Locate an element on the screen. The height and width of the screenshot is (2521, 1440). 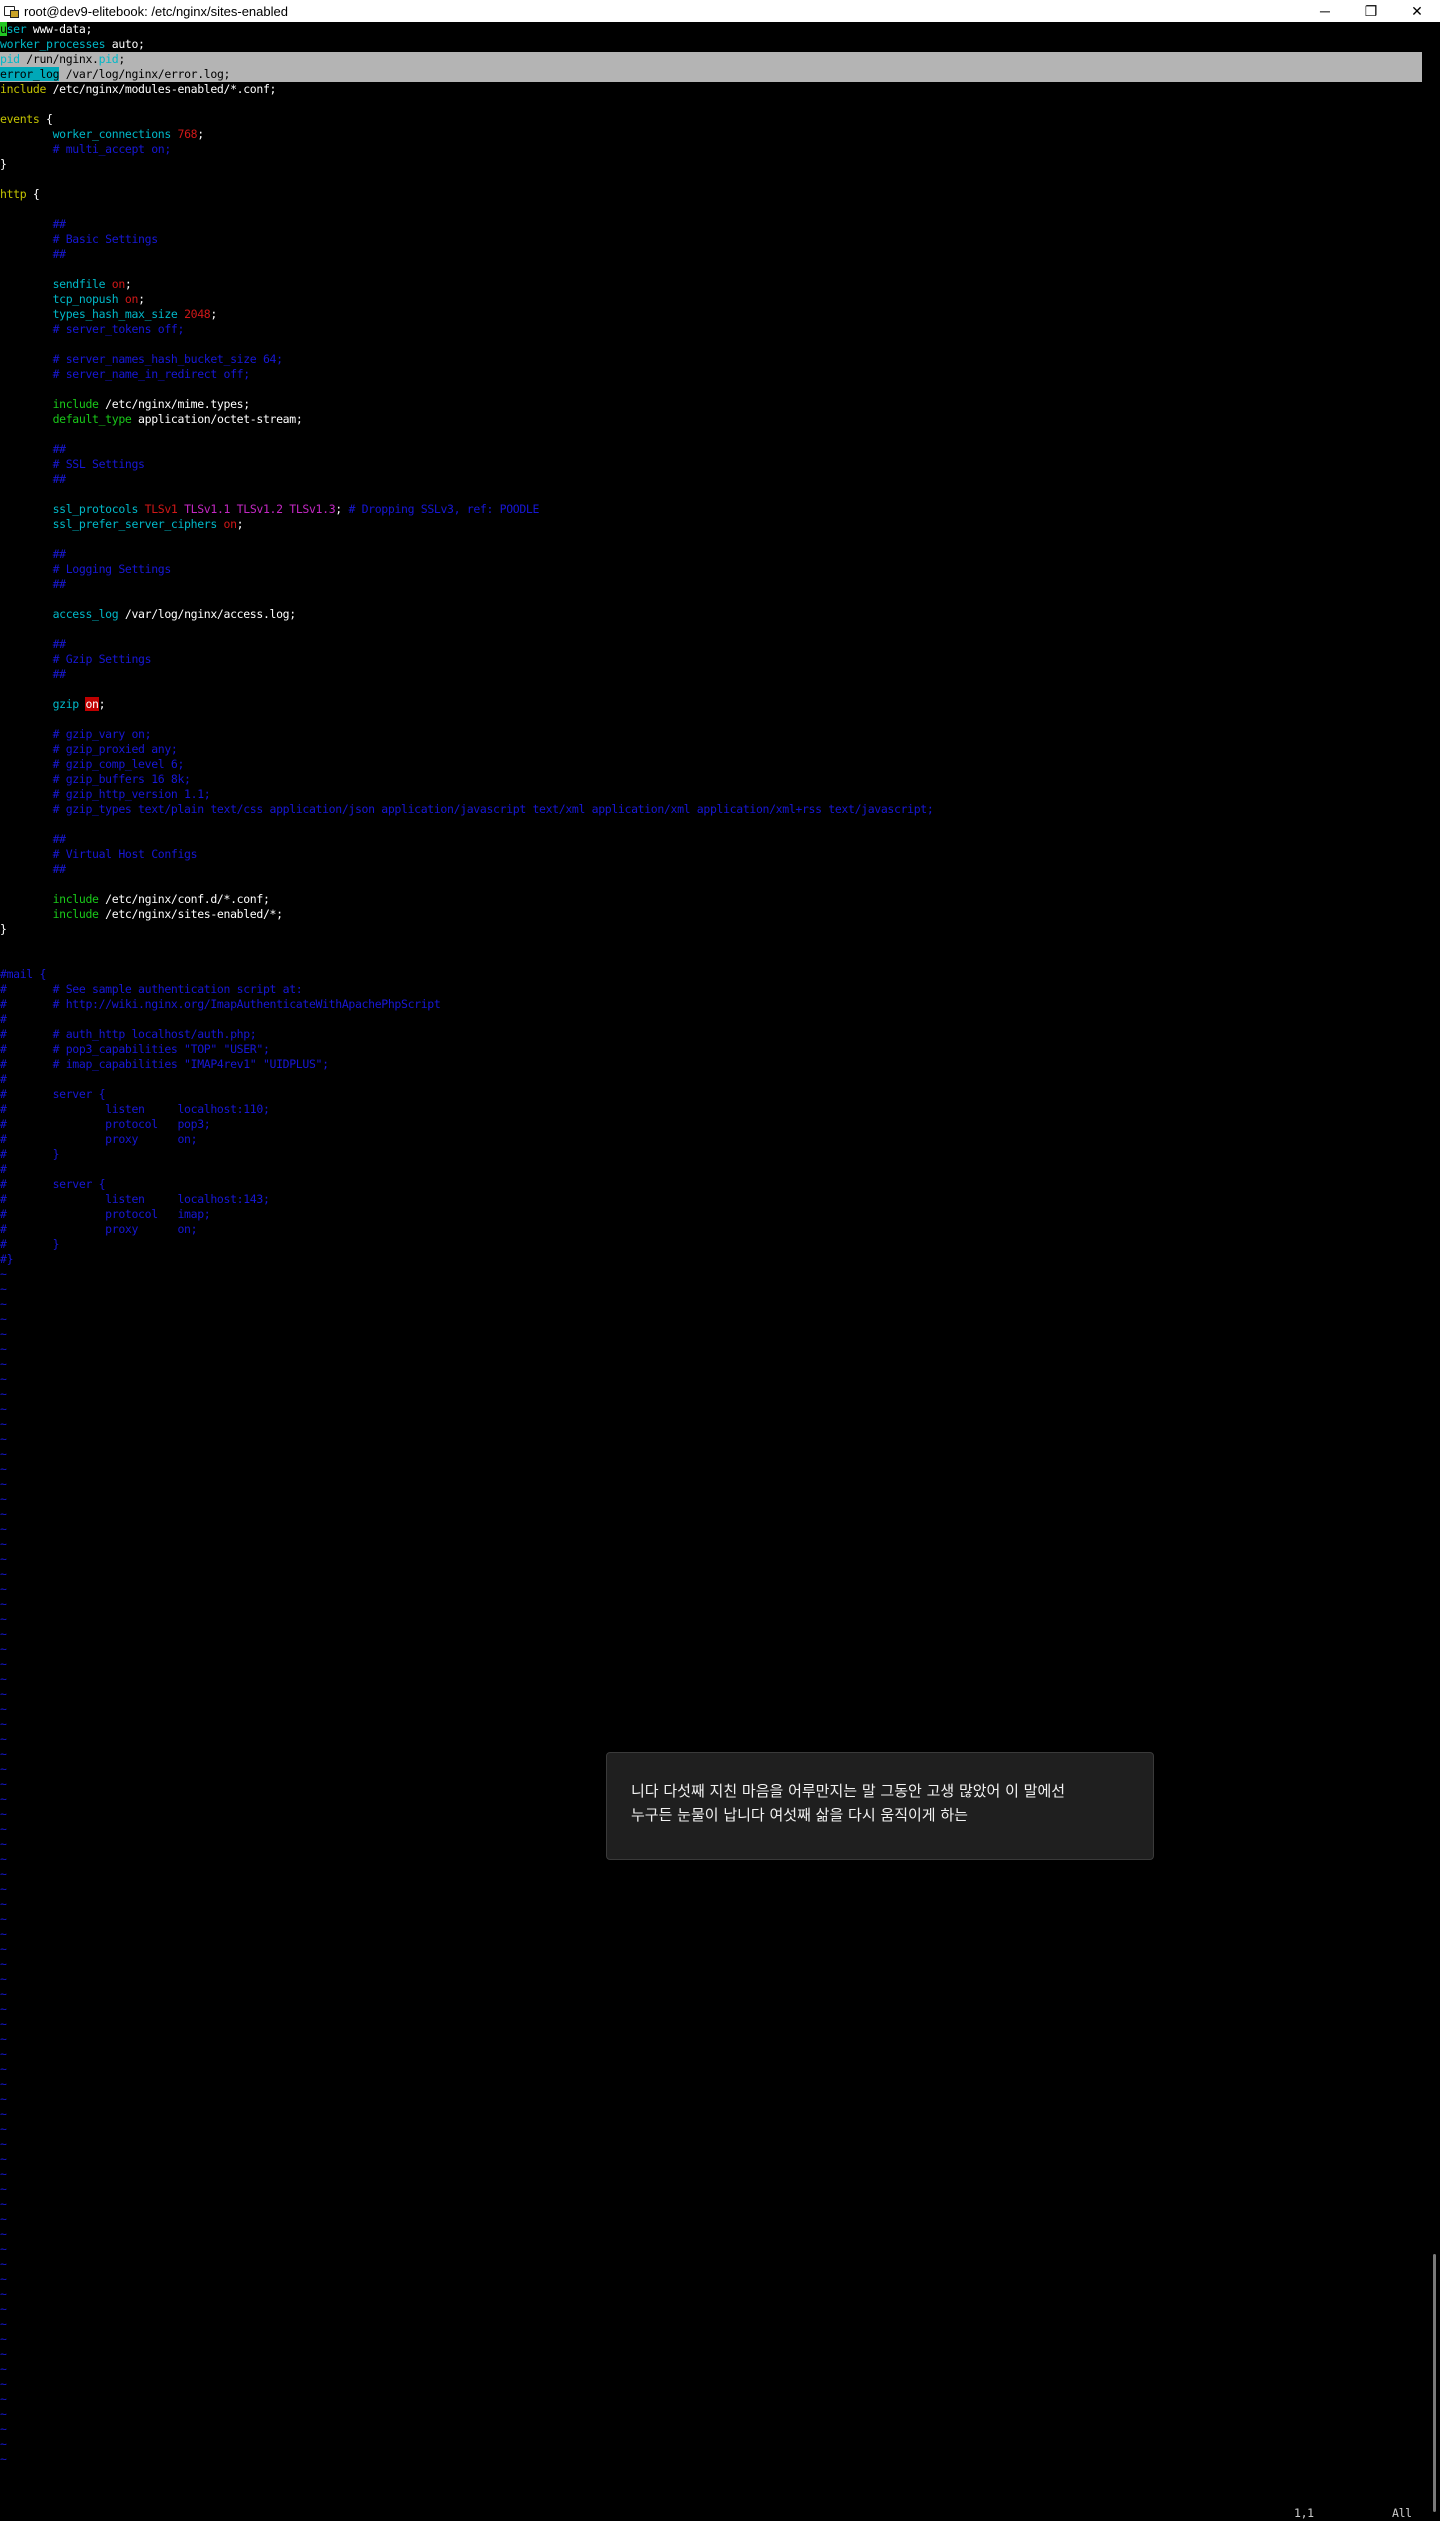
code-line: # multi_accept on; is located at coordinates (711, 149).